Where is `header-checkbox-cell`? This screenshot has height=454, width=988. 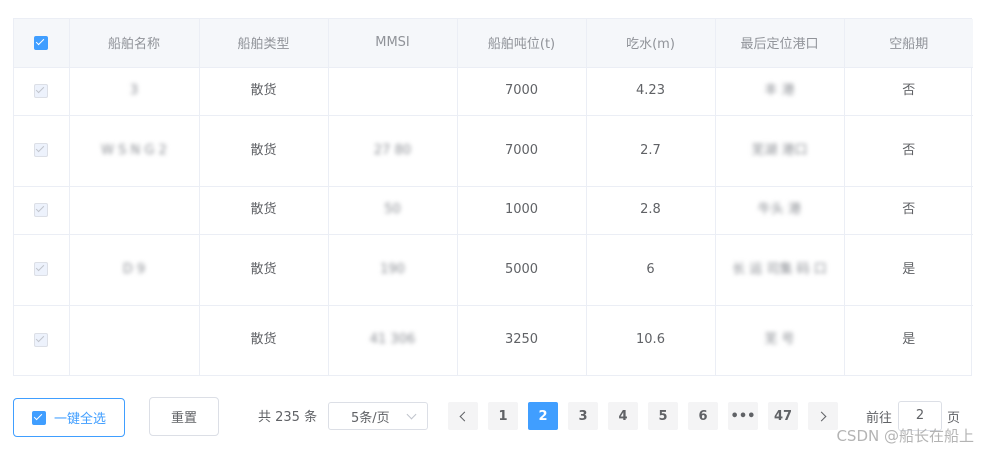
header-checkbox-cell is located at coordinates (42, 43).